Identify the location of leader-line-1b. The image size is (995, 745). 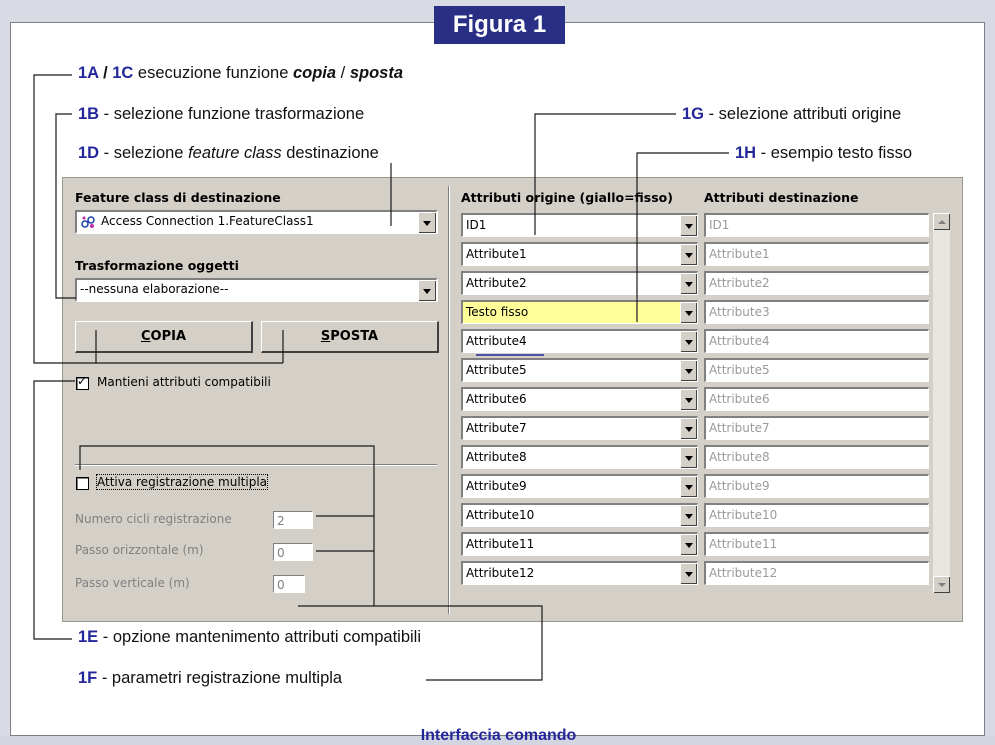
(65, 206).